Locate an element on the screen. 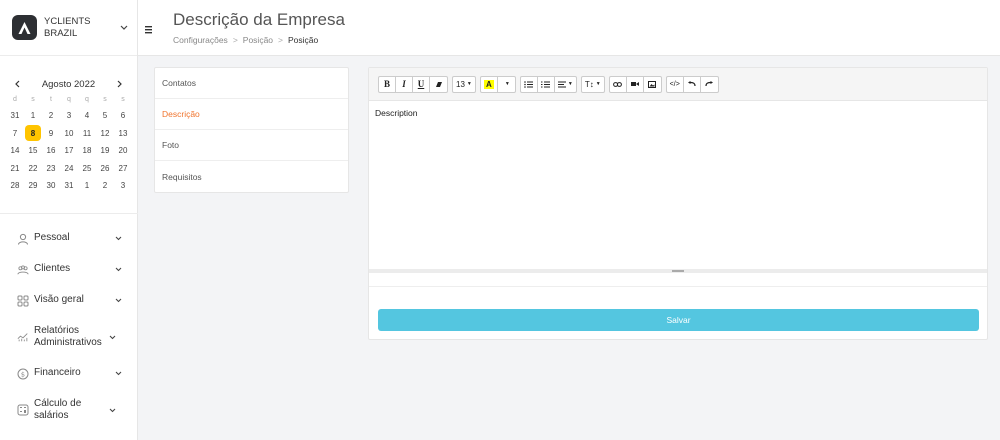 The image size is (1000, 440). font-size-dropdown: 13 ▼ is located at coordinates (464, 84).